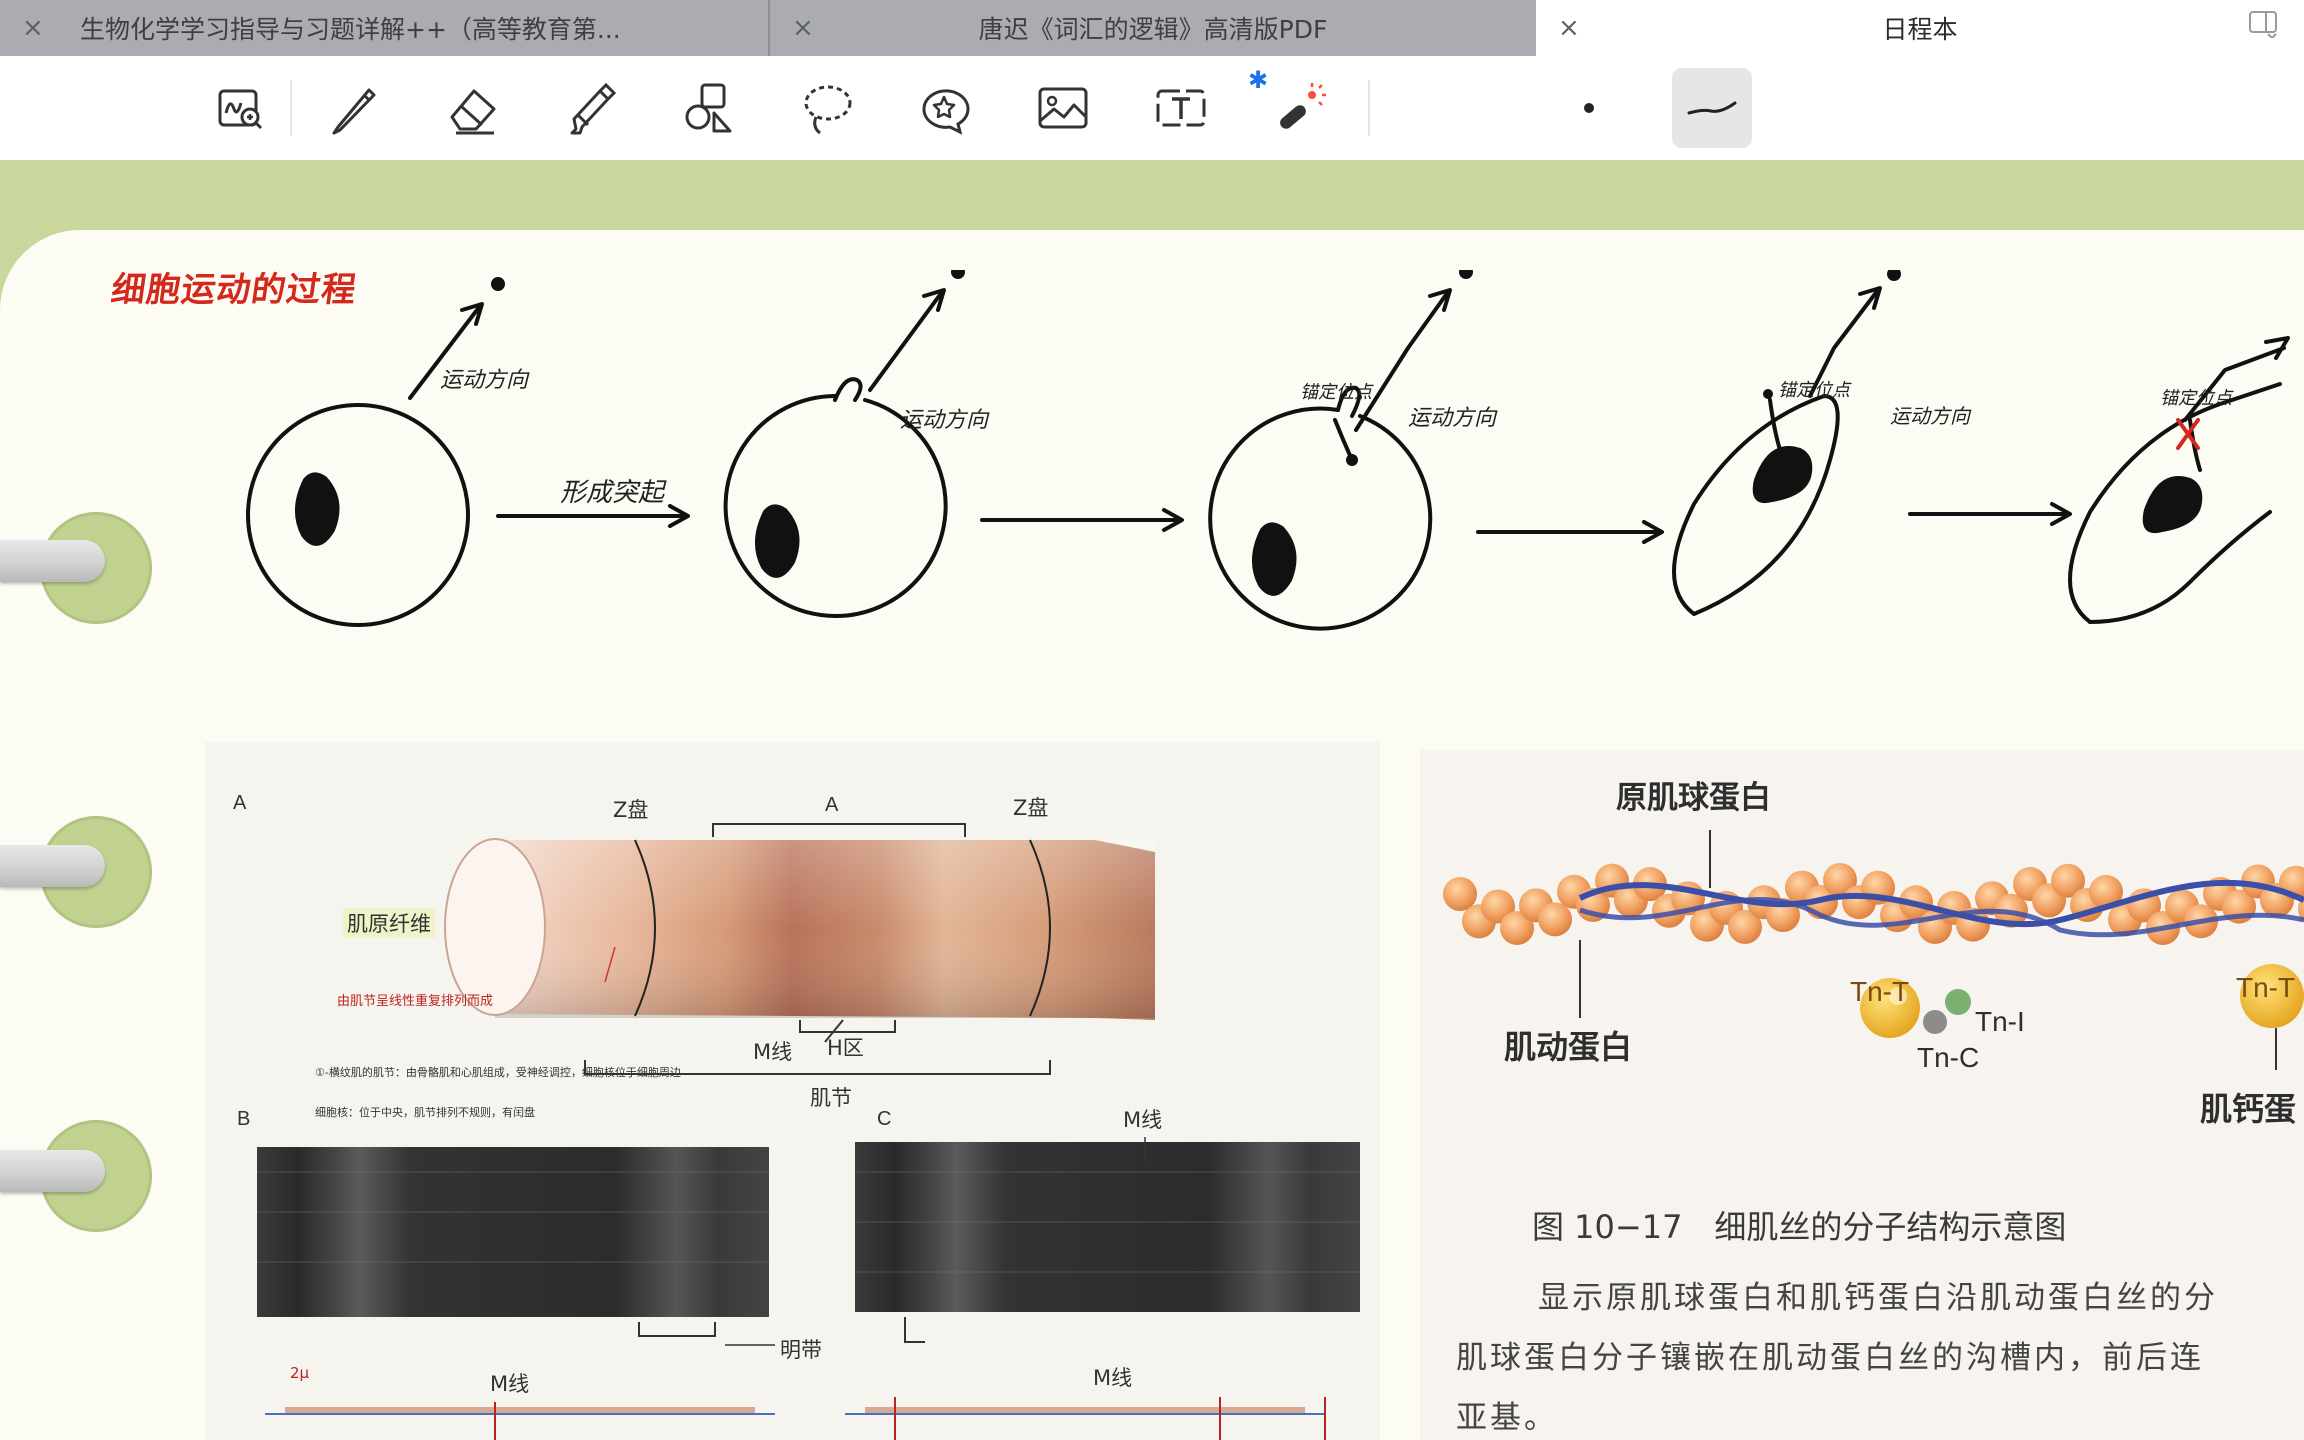 This screenshot has width=2304, height=1440. I want to click on tnc-label: Tn-C, so click(1948, 1057).